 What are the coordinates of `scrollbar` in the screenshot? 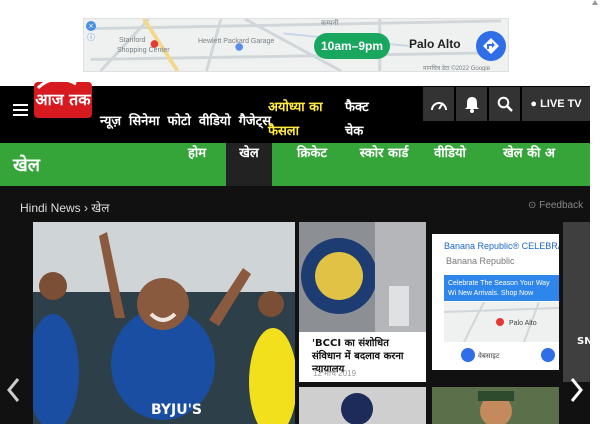 It's located at (595, 255).